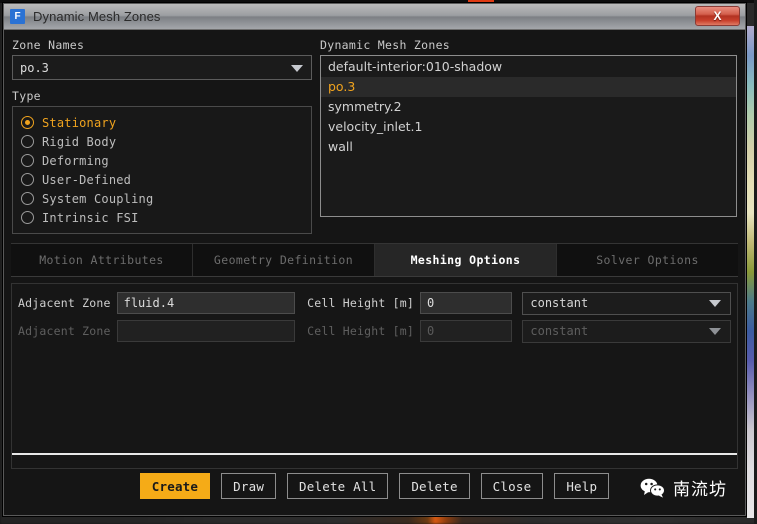 This screenshot has width=757, height=524. What do you see at coordinates (528, 67) in the screenshot?
I see `list-item: default-interior:010-shadow` at bounding box center [528, 67].